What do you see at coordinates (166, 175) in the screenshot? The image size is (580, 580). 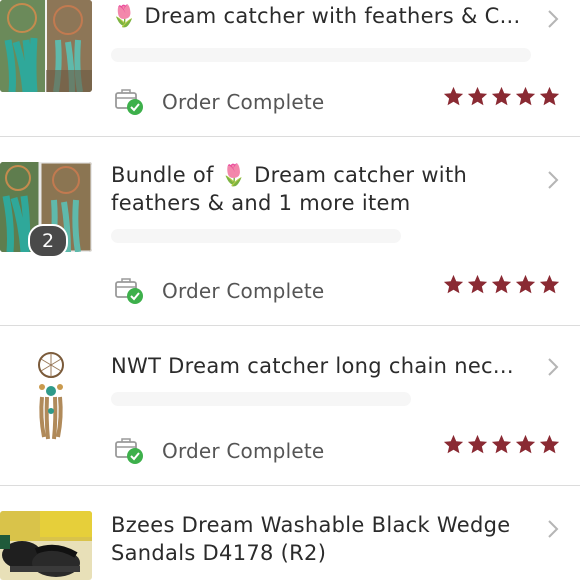 I see `order-title-prefix: Bundle of` at bounding box center [166, 175].